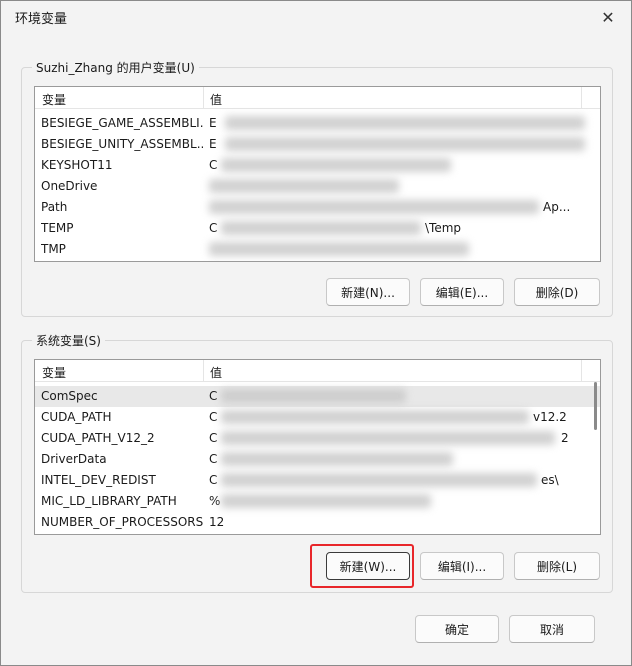 The height and width of the screenshot is (666, 632). I want to click on table-row: MIC_LD_LIBRARY_PATH %, so click(317, 501).